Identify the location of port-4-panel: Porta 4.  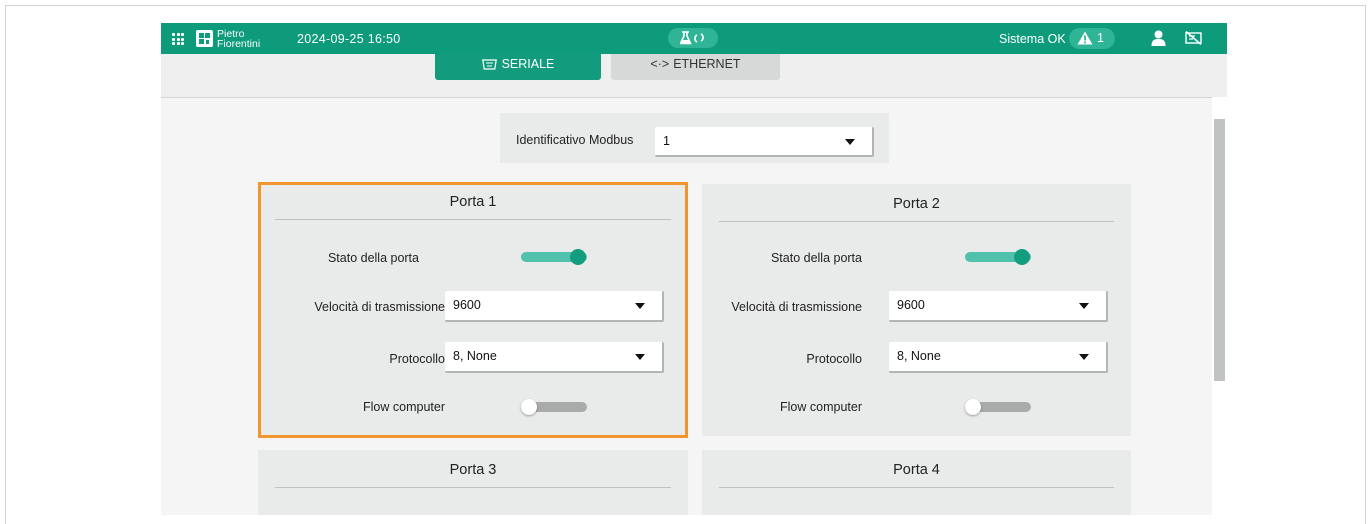
(916, 482).